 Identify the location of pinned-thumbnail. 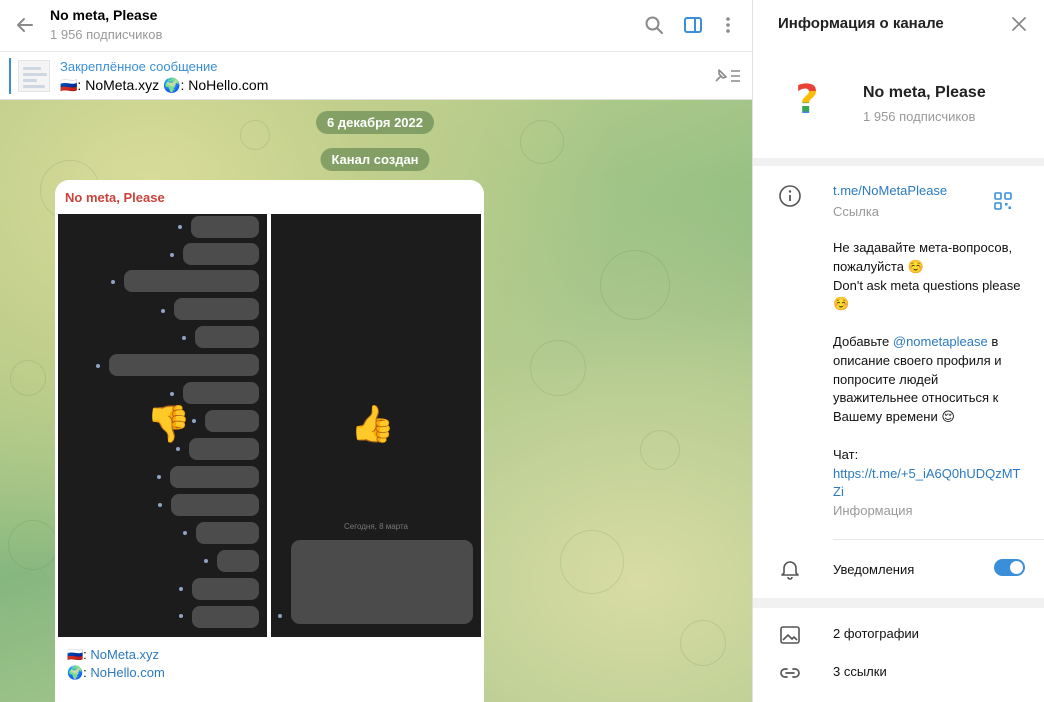
(34, 76).